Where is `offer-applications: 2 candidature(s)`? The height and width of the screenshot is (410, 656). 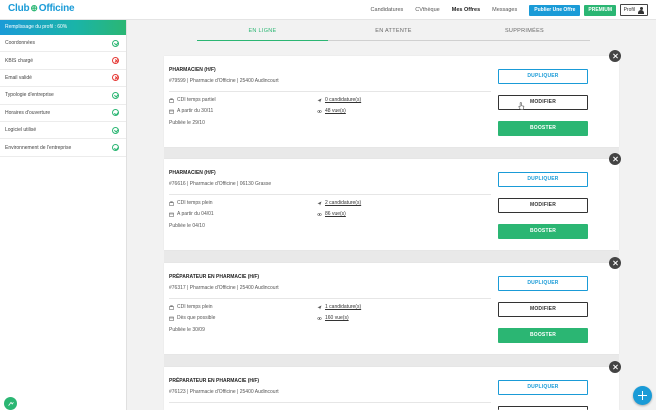
offer-applications: 2 candidature(s) is located at coordinates (339, 203).